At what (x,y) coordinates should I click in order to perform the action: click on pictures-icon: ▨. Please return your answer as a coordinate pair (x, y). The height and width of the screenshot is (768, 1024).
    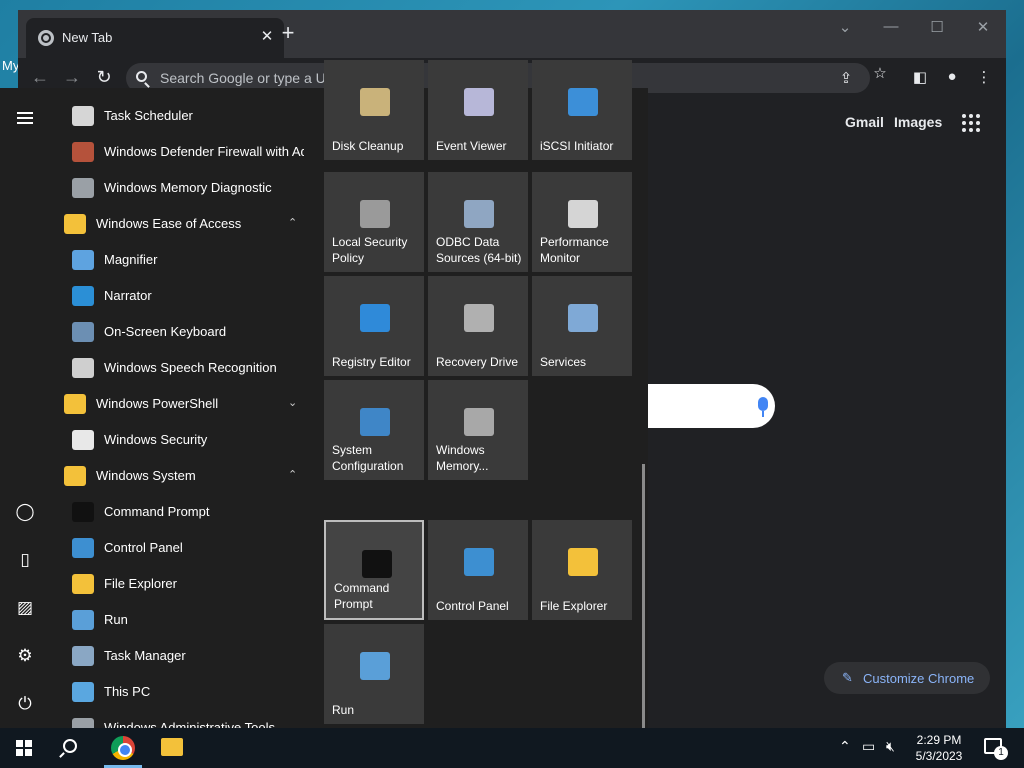
    Looking at the image, I should click on (25, 608).